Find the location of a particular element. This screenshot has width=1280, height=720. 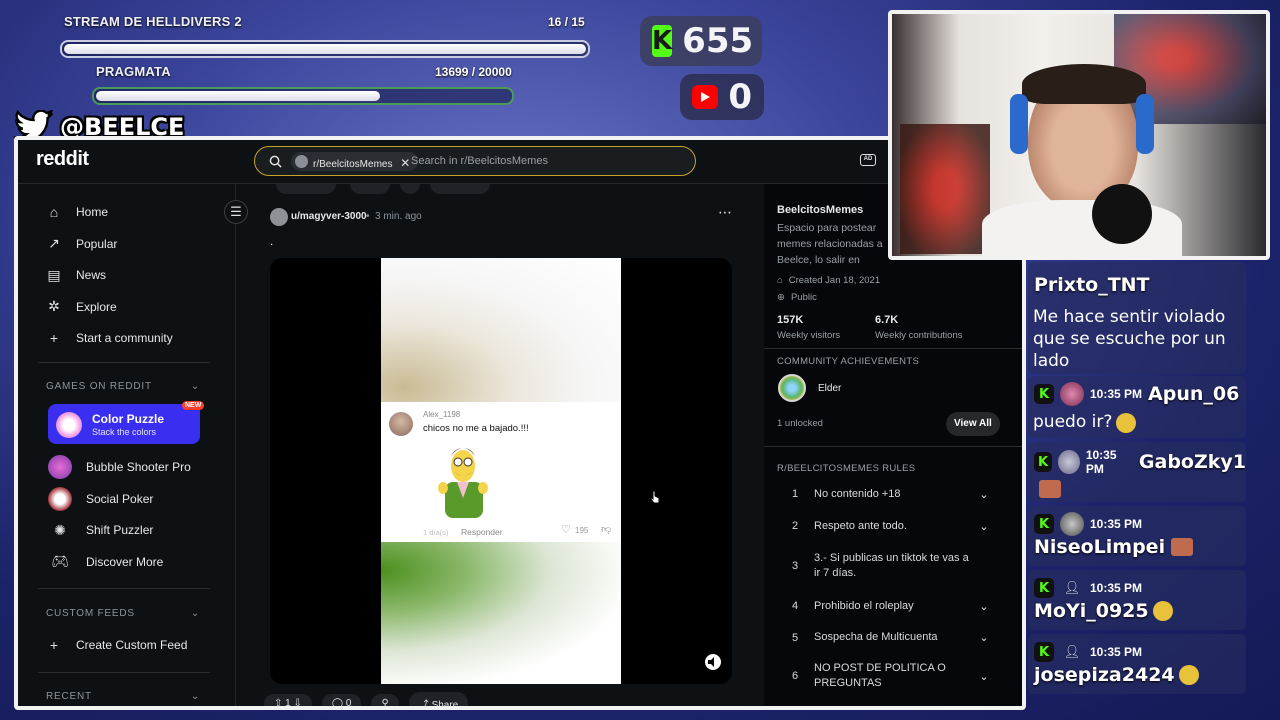

games-section-header: GAMES ON REDDIT ⌄ is located at coordinates (123, 386).